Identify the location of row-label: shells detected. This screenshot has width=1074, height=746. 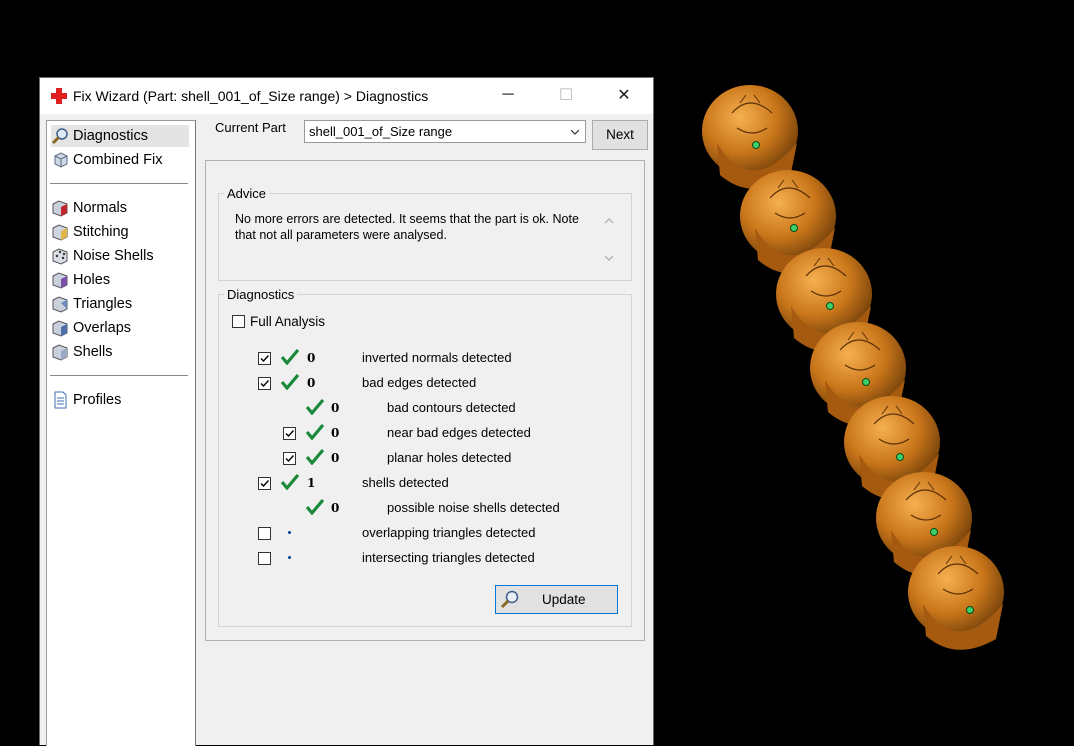
(405, 482).